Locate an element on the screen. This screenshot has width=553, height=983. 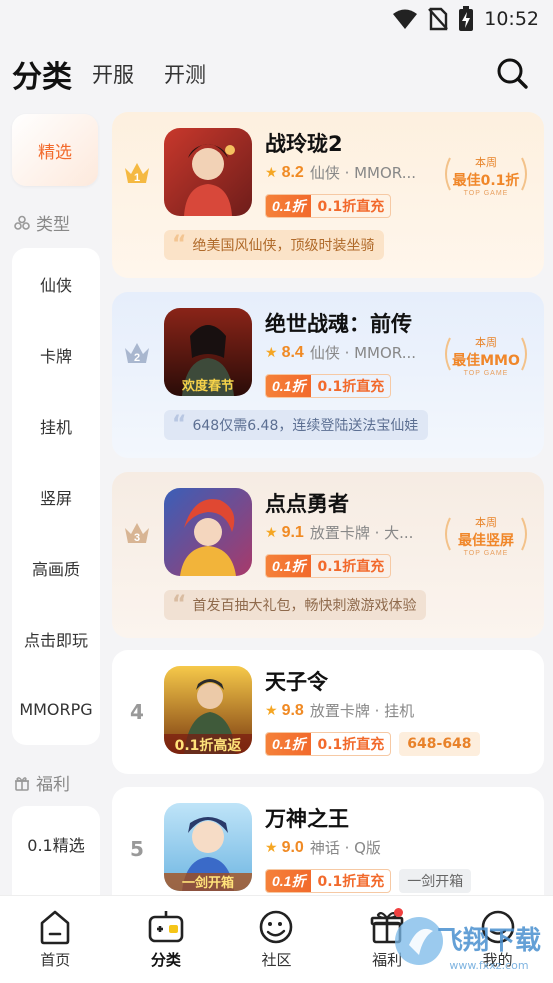
rank-2-badge-icon: 2 is located at coordinates (137, 353).